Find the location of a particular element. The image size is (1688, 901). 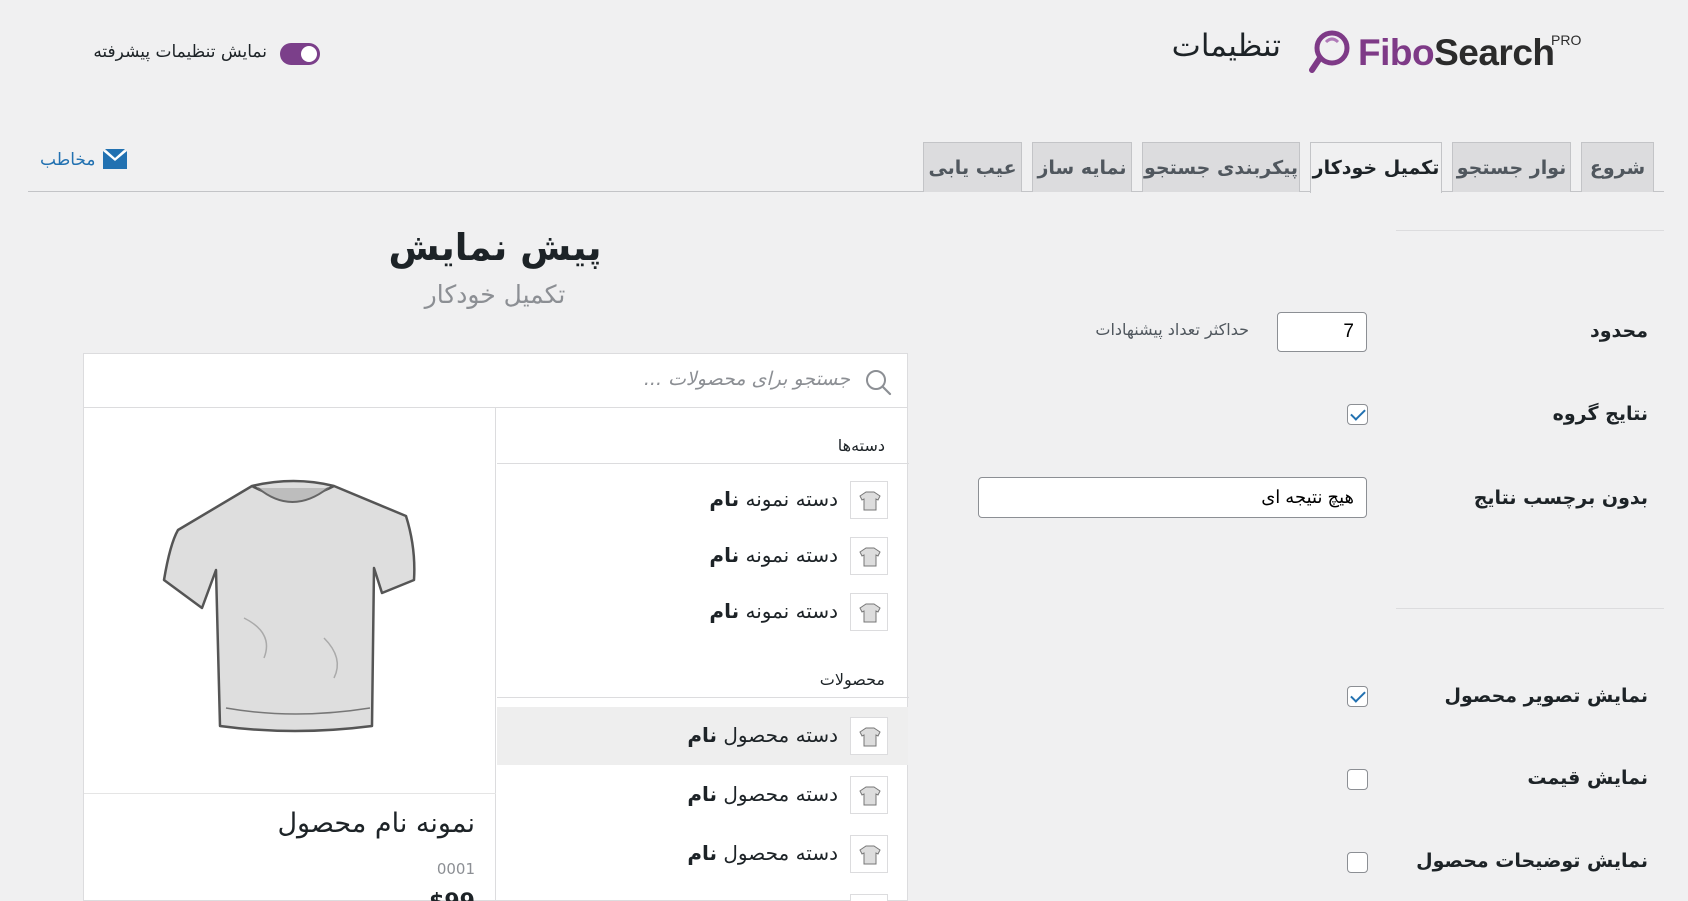

show-description-label: نمایش توضیحات محصول is located at coordinates (1532, 861).